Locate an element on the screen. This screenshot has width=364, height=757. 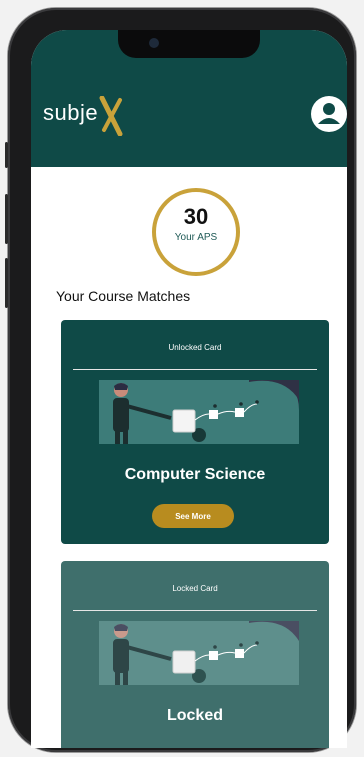
section-title: Your Course Matches is located at coordinates (123, 296).